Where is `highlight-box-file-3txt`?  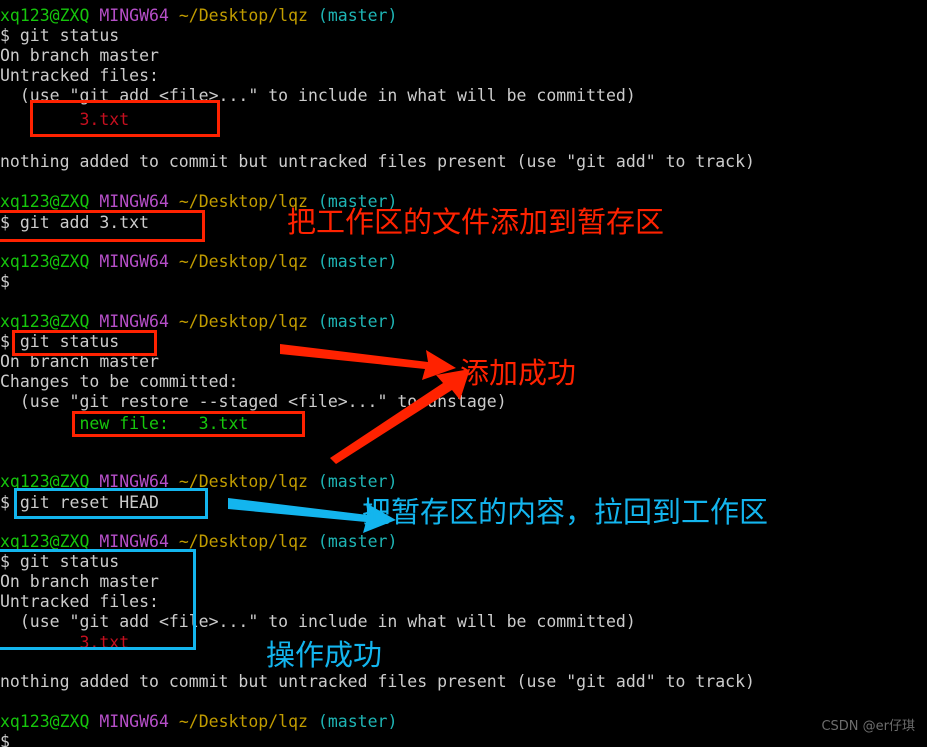
highlight-box-file-3txt is located at coordinates (125, 118).